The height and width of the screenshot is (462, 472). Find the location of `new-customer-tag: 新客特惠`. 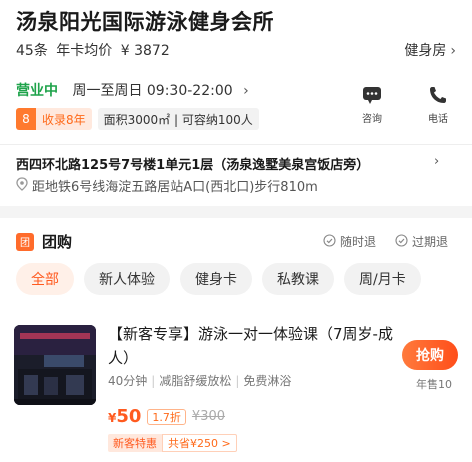

new-customer-tag: 新客特惠 is located at coordinates (135, 443).